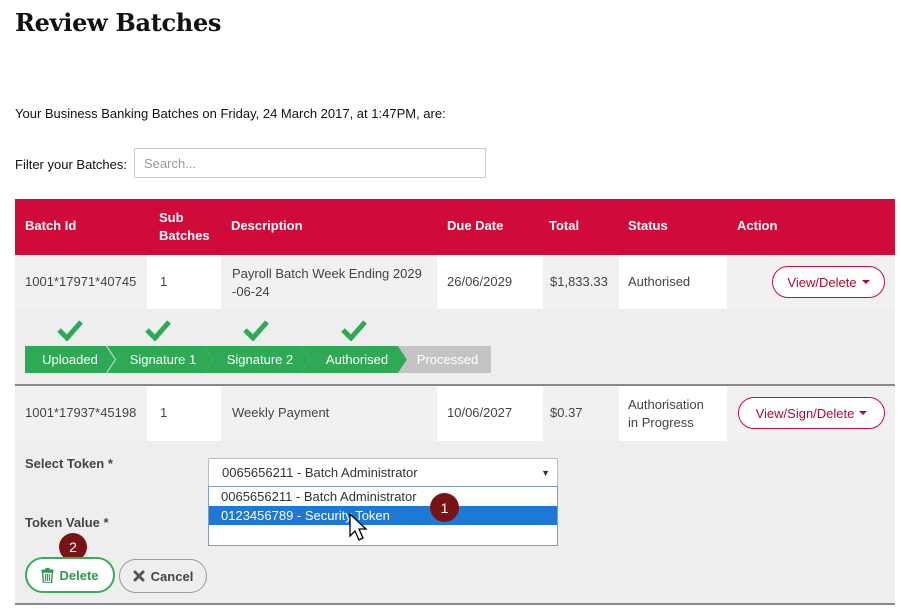 The width and height of the screenshot is (901, 609). I want to click on token-option-highlighted: 0123456789 - Security Token, so click(383, 515).